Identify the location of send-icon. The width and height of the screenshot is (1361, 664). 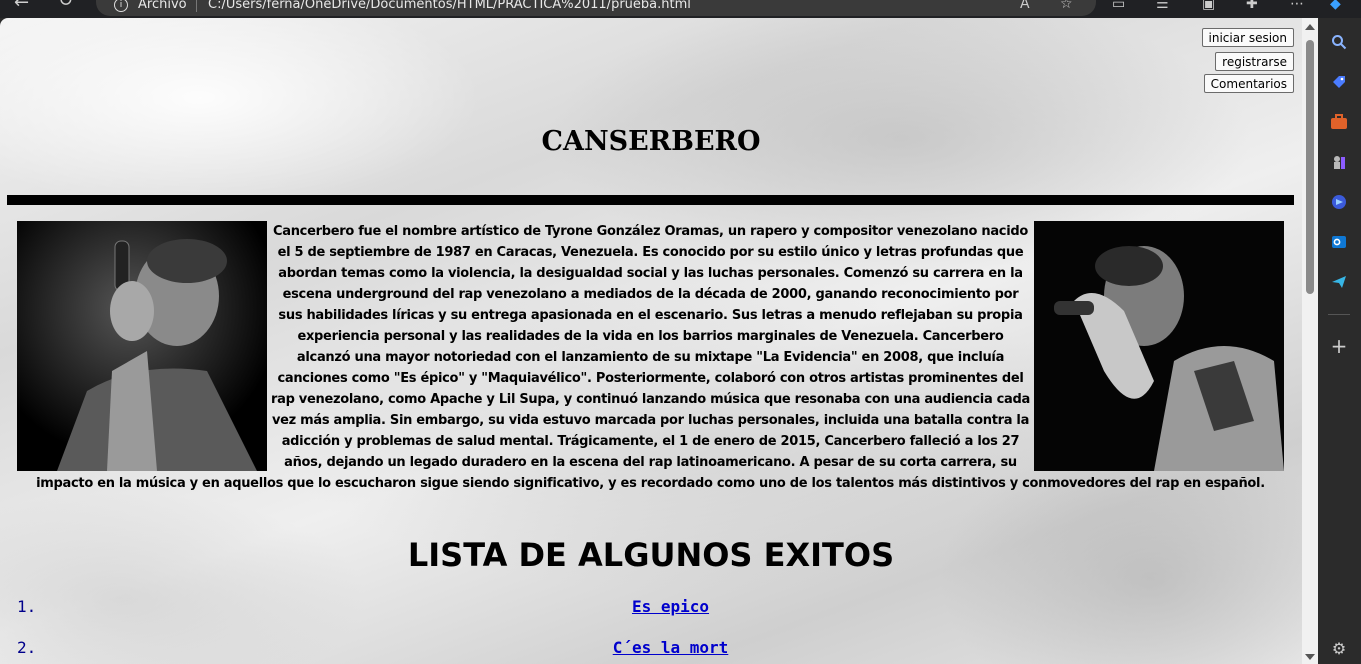
(1339, 282).